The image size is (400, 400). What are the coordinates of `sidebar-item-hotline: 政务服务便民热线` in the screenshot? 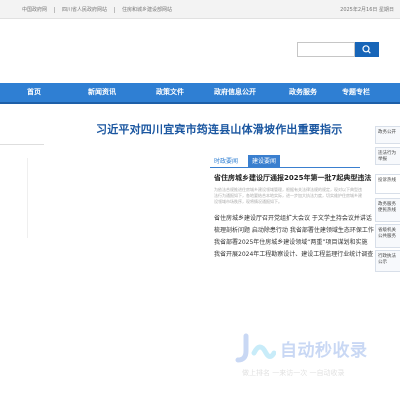 It's located at (387, 210).